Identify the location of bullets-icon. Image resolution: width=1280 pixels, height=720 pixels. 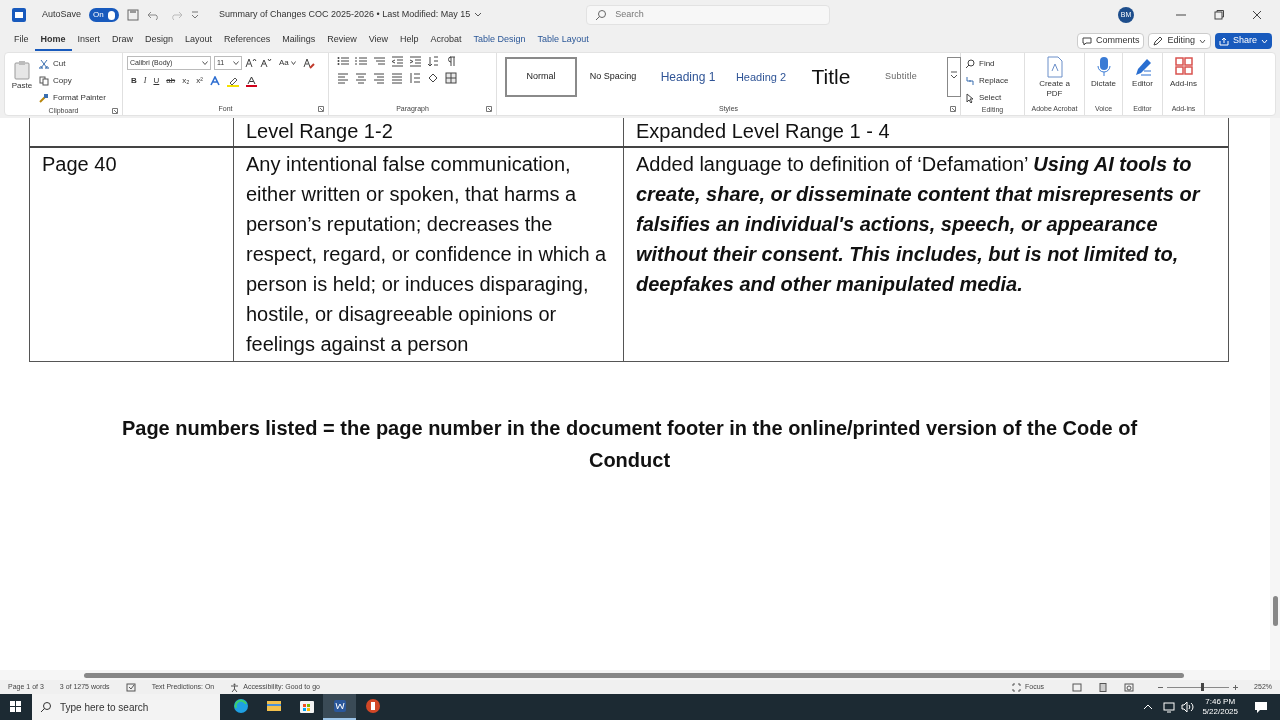
(343, 61).